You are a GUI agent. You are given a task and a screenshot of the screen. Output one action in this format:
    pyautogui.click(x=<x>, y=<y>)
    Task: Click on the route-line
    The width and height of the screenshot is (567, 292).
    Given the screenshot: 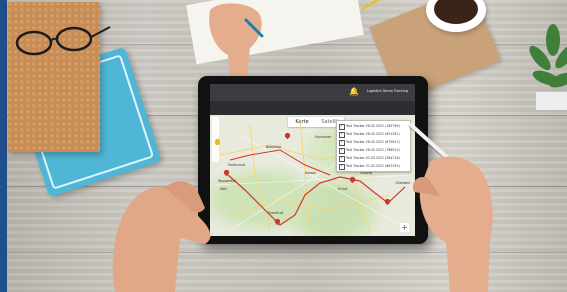 What is the action you would take?
    pyautogui.click(x=316, y=200)
    